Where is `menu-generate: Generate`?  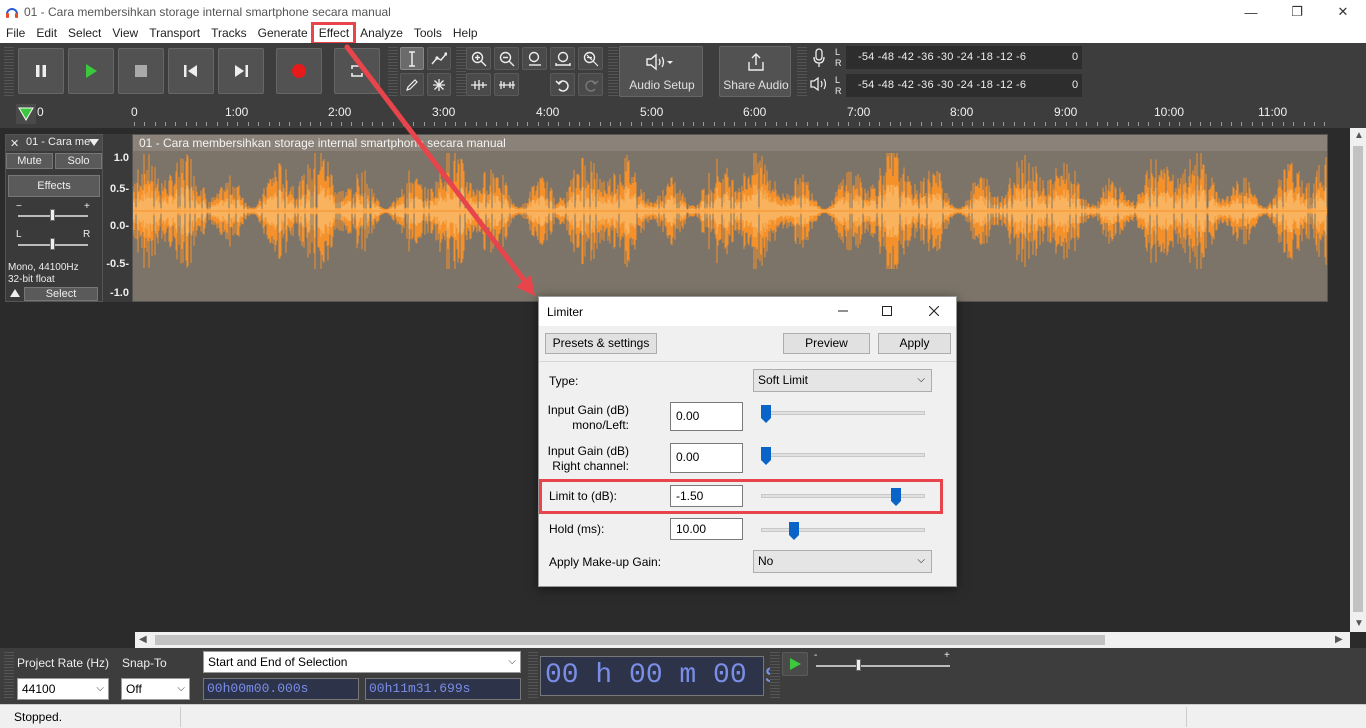
menu-generate: Generate is located at coordinates (282, 33).